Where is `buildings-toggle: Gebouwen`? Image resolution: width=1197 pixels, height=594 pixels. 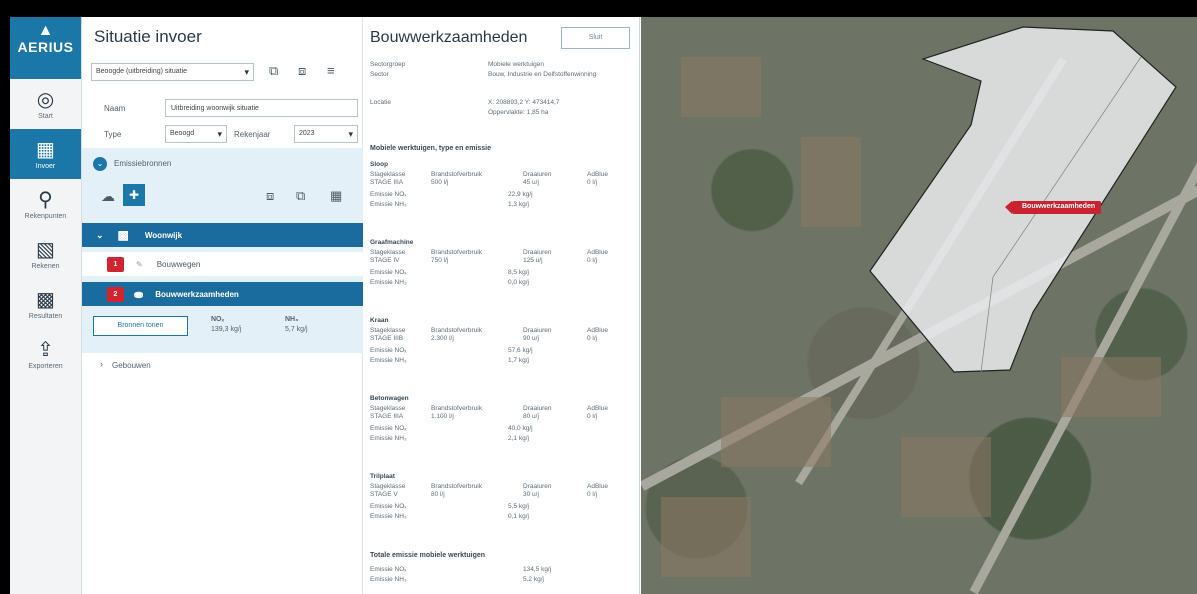 buildings-toggle: Gebouwen is located at coordinates (131, 365).